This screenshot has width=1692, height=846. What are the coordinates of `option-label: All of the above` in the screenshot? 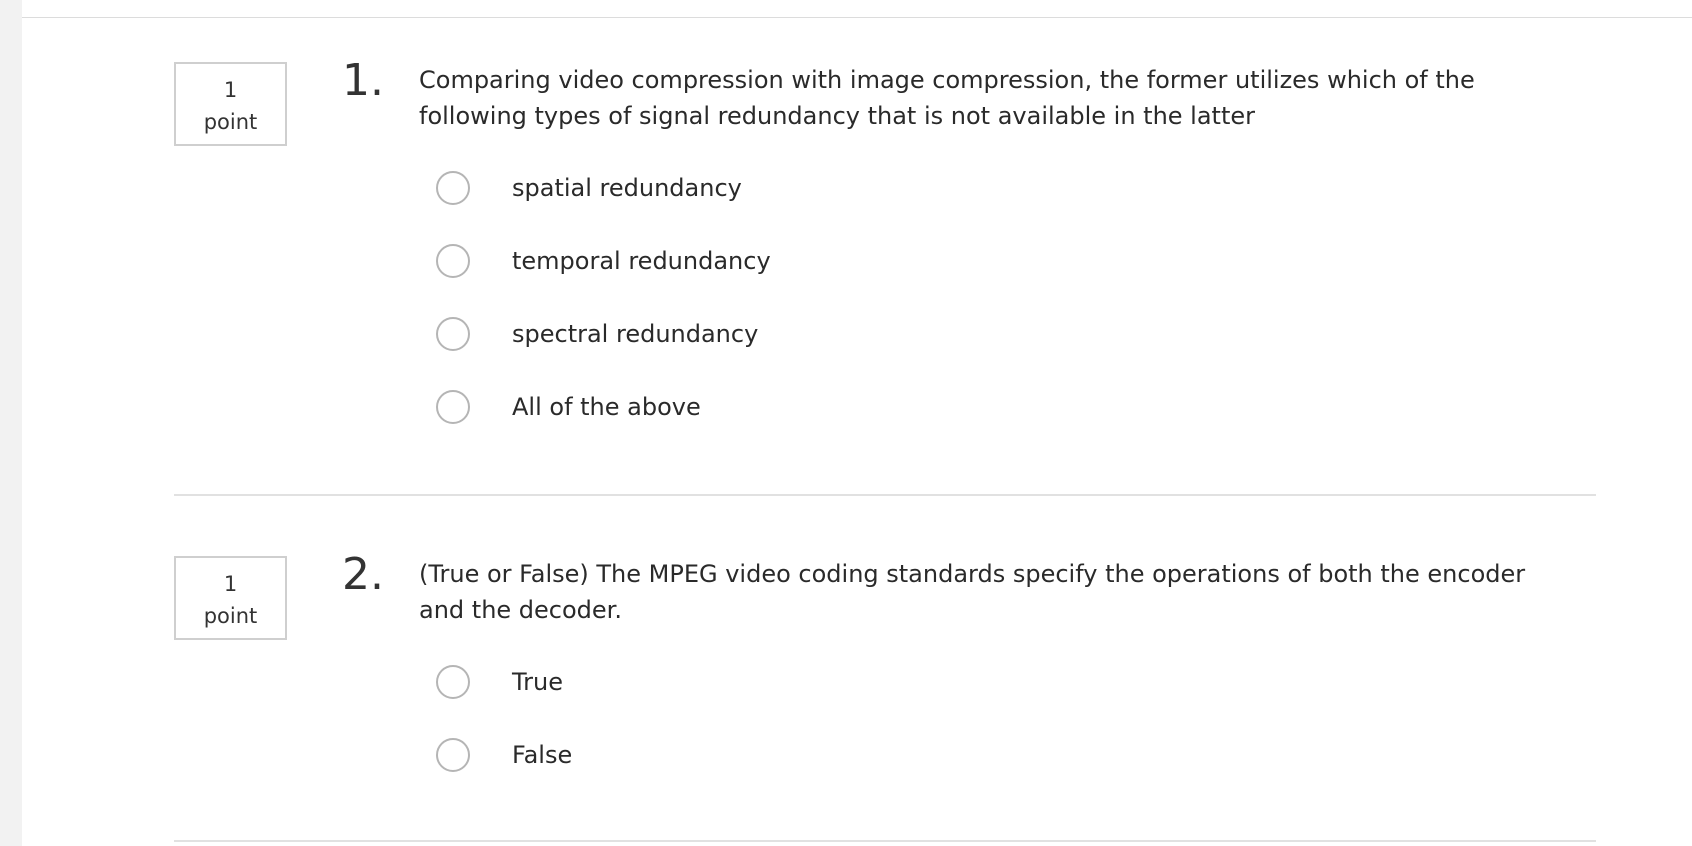 It's located at (606, 406).